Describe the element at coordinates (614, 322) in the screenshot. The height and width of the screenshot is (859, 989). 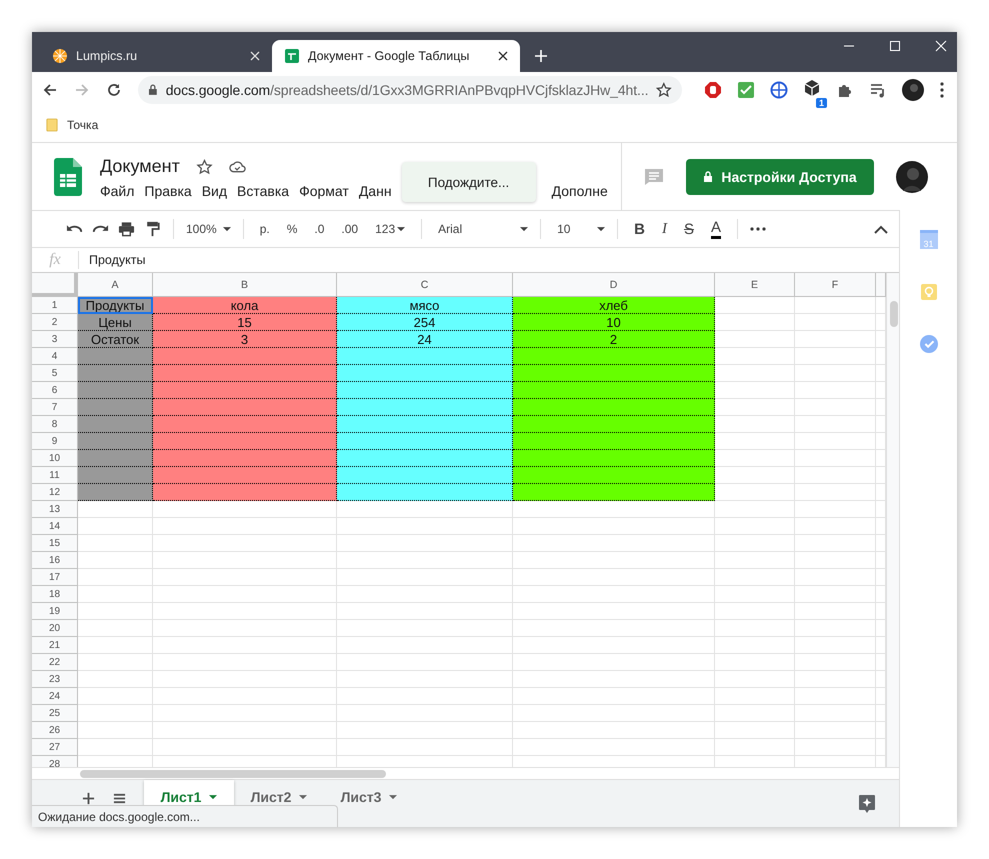
I see `table-cell: 10` at that location.